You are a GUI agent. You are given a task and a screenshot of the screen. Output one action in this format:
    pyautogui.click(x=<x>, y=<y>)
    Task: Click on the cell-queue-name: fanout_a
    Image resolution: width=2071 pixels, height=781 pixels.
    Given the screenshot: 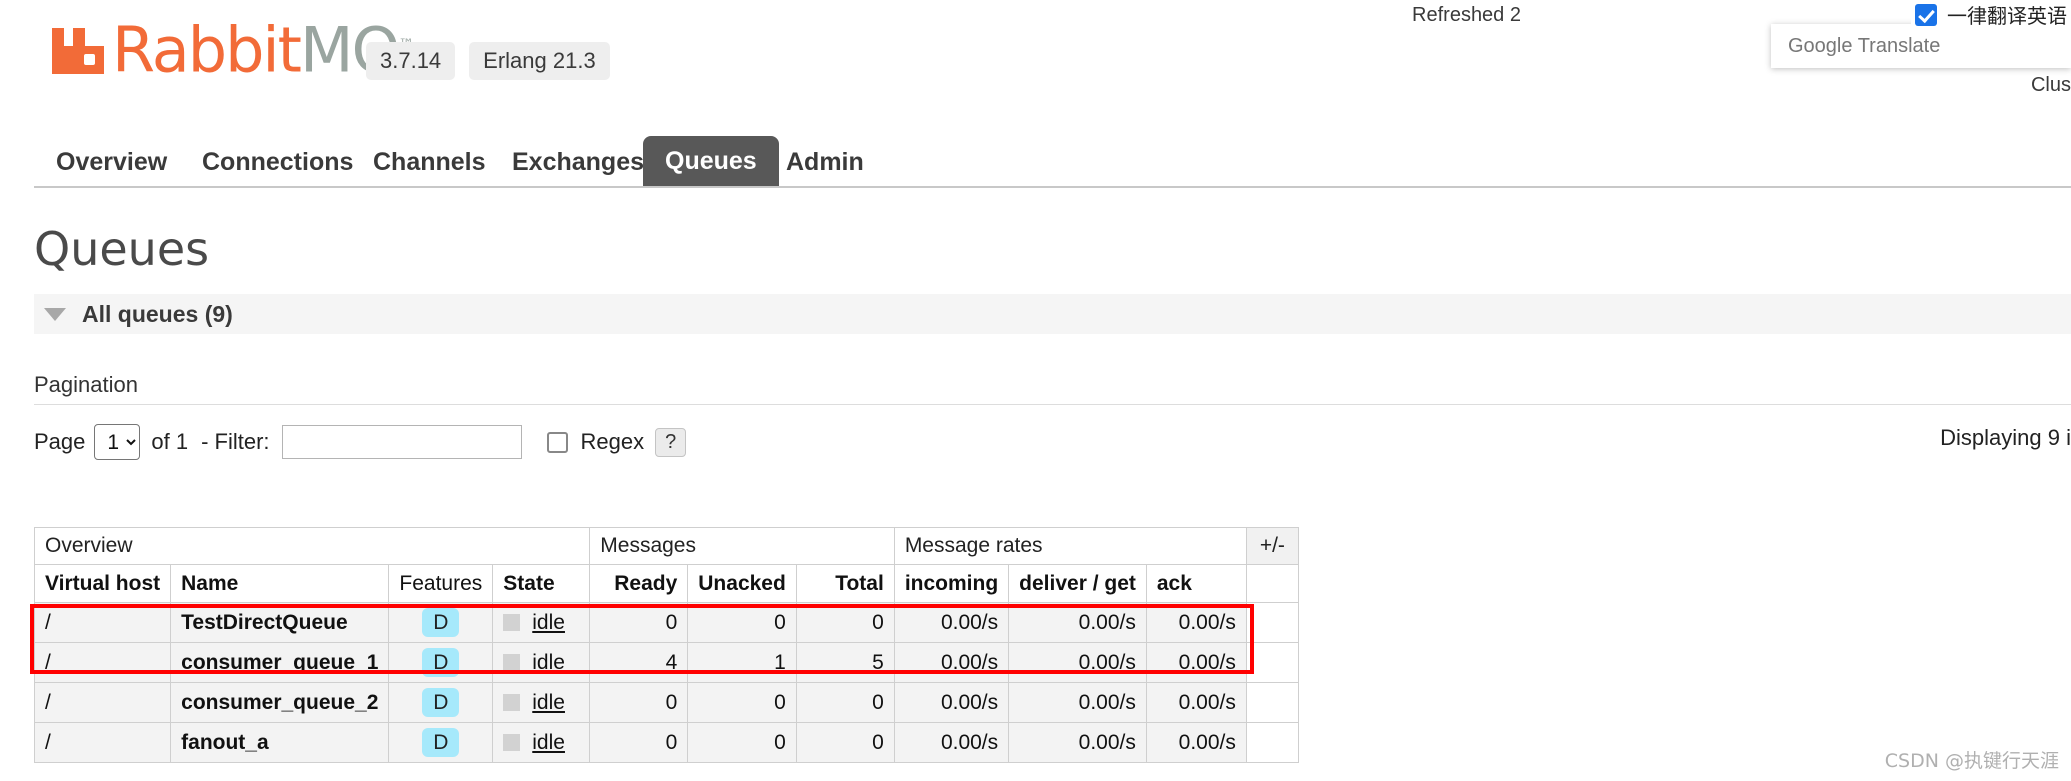 What is the action you would take?
    pyautogui.click(x=280, y=742)
    